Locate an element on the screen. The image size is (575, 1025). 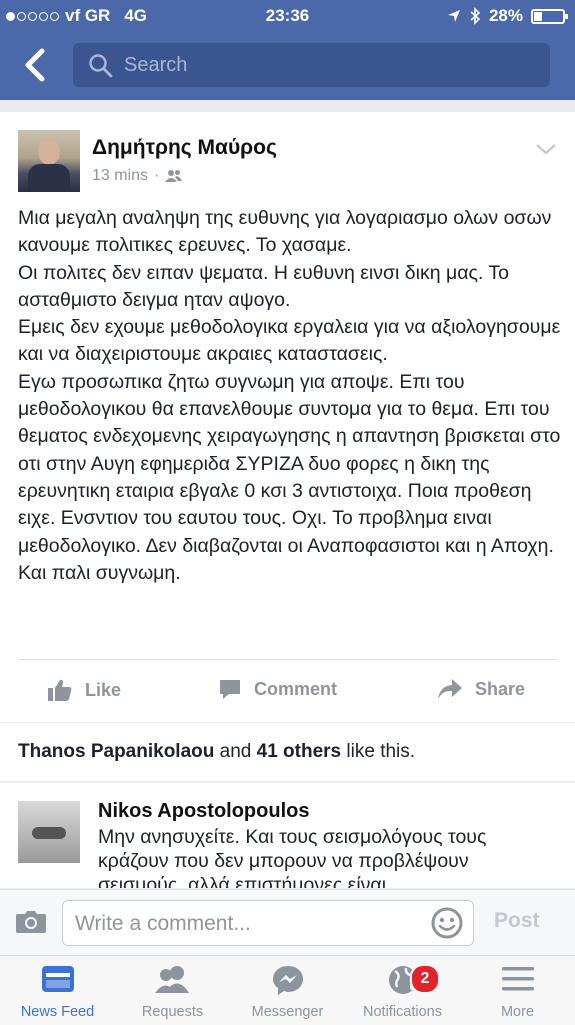
comment-input is located at coordinates (245, 924).